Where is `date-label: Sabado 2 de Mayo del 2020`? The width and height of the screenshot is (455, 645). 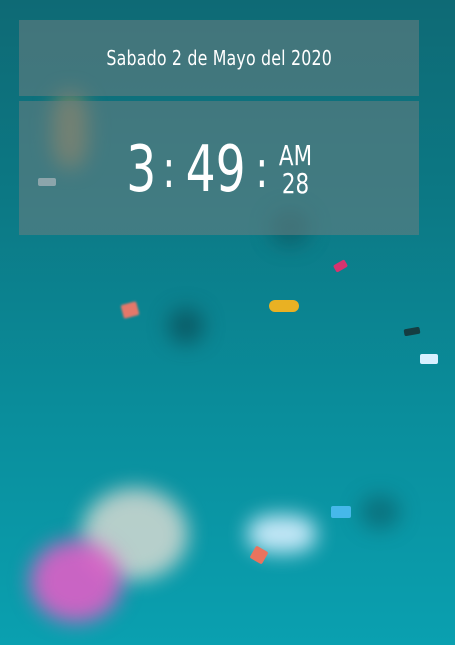
date-label: Sabado 2 de Mayo del 2020 is located at coordinates (219, 58).